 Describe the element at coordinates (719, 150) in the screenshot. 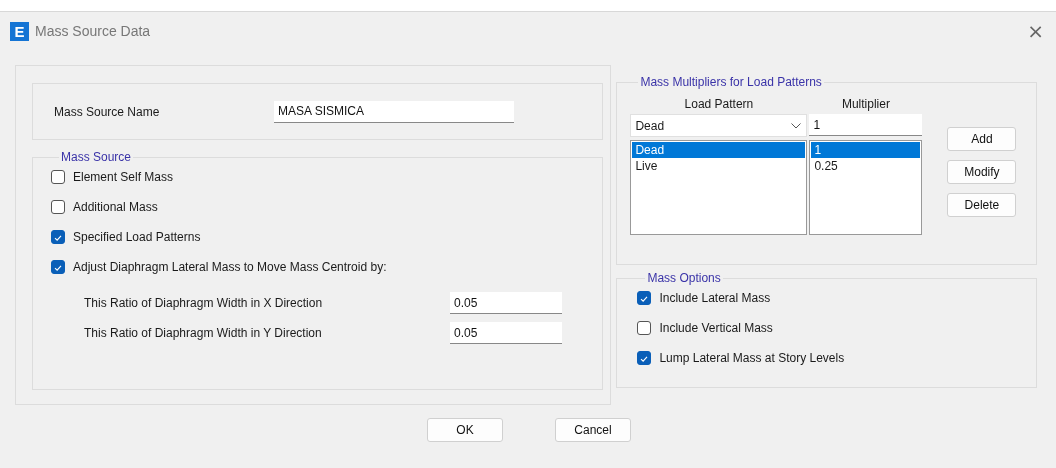

I see `list-item: Dead` at that location.